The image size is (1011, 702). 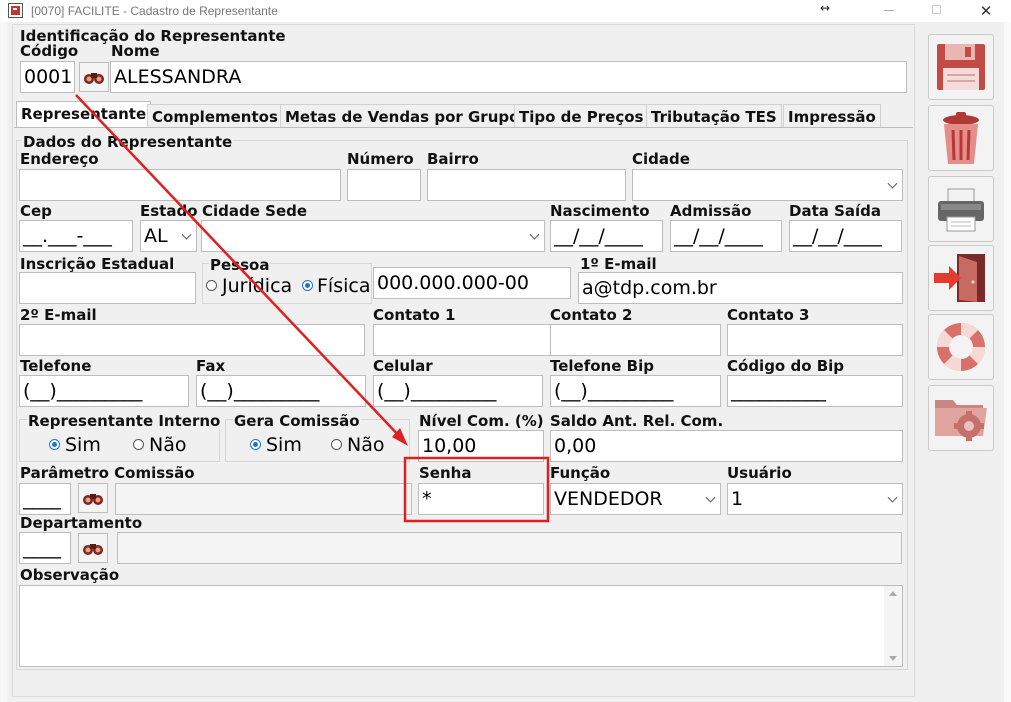 I want to click on save-button, so click(x=961, y=67).